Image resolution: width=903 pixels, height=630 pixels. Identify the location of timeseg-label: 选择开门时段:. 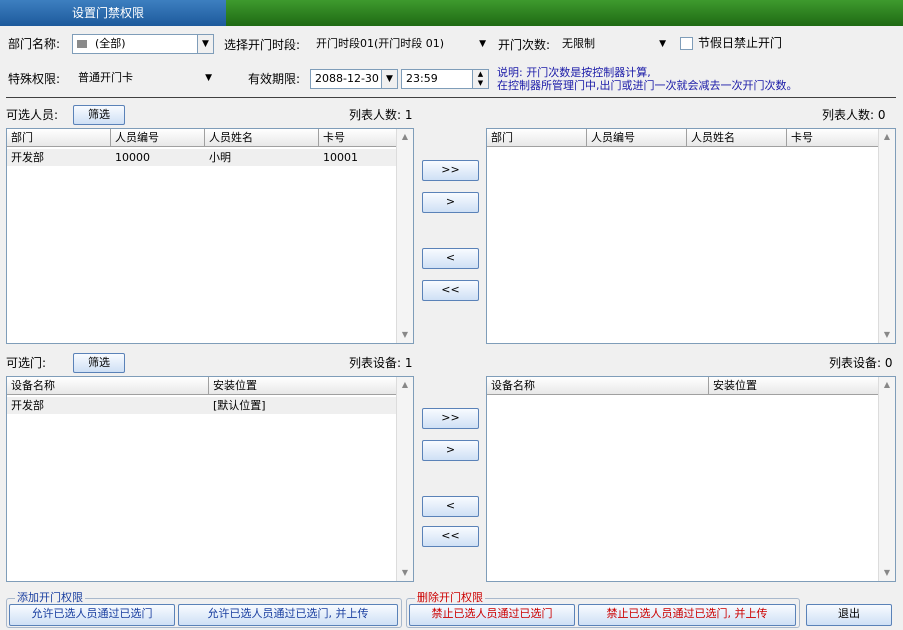
(262, 45).